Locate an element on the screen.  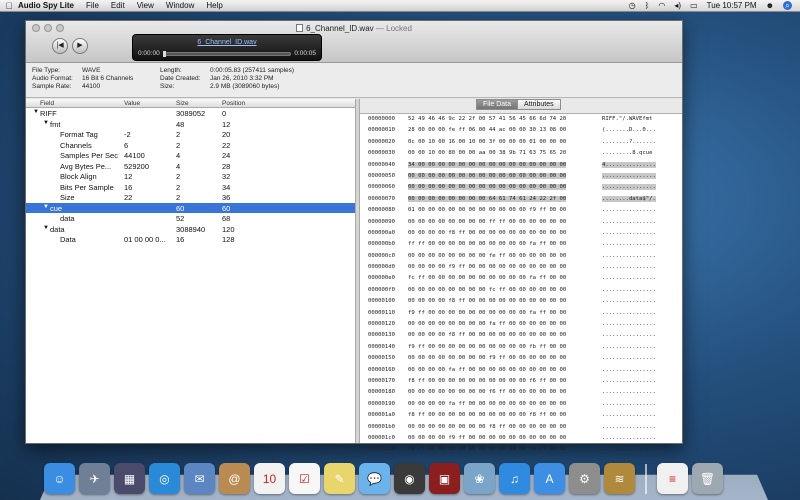
tree-cell-size: 52 is located at coordinates (180, 218).